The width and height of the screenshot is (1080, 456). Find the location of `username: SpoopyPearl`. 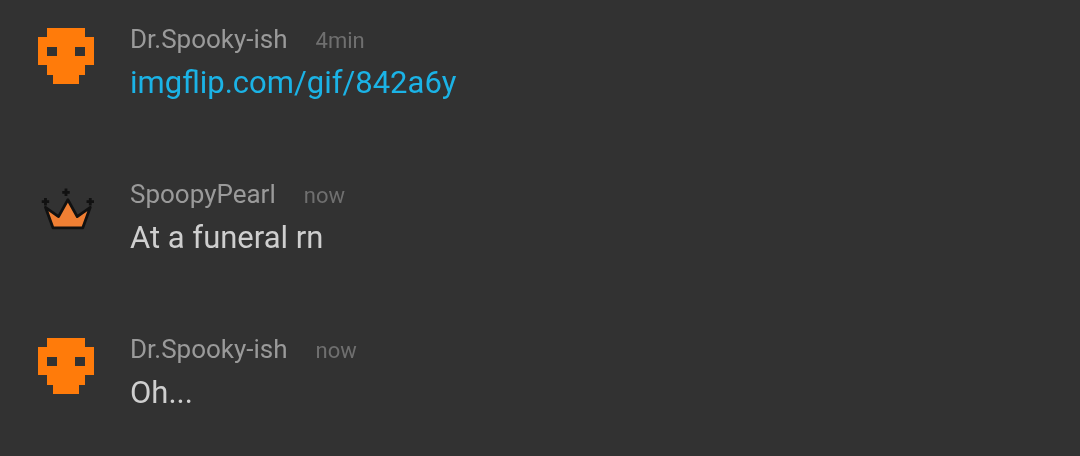

username: SpoopyPearl is located at coordinates (203, 194).